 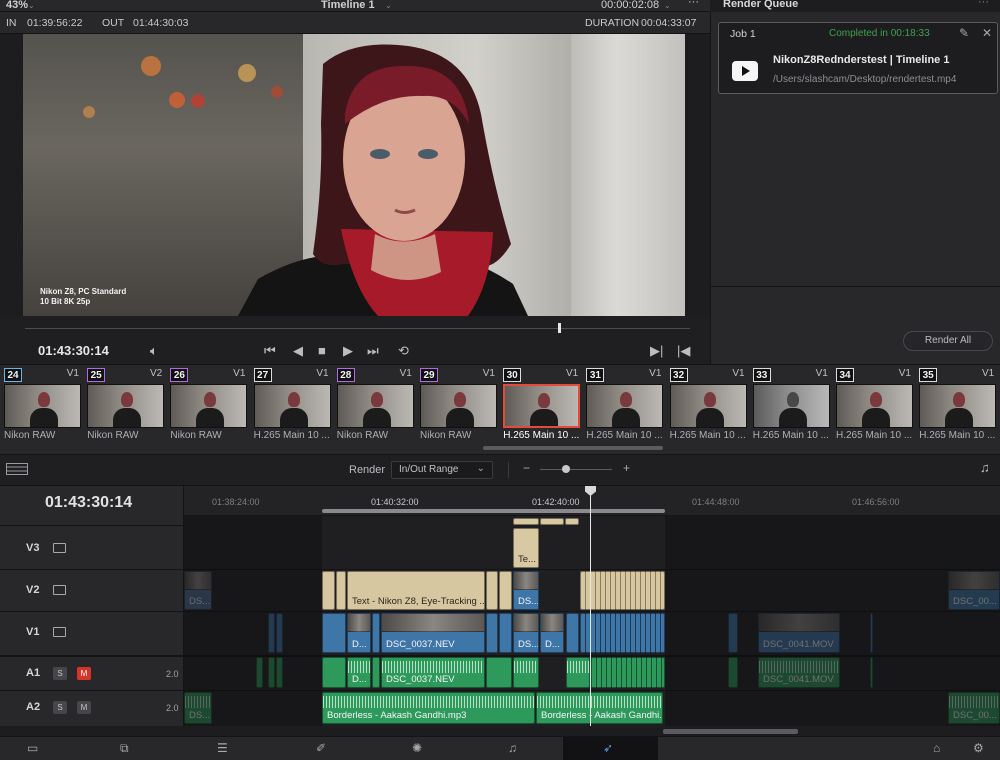 I want to click on clip-thumbnail: 25 V2 Nikon RAW, so click(x=125, y=408).